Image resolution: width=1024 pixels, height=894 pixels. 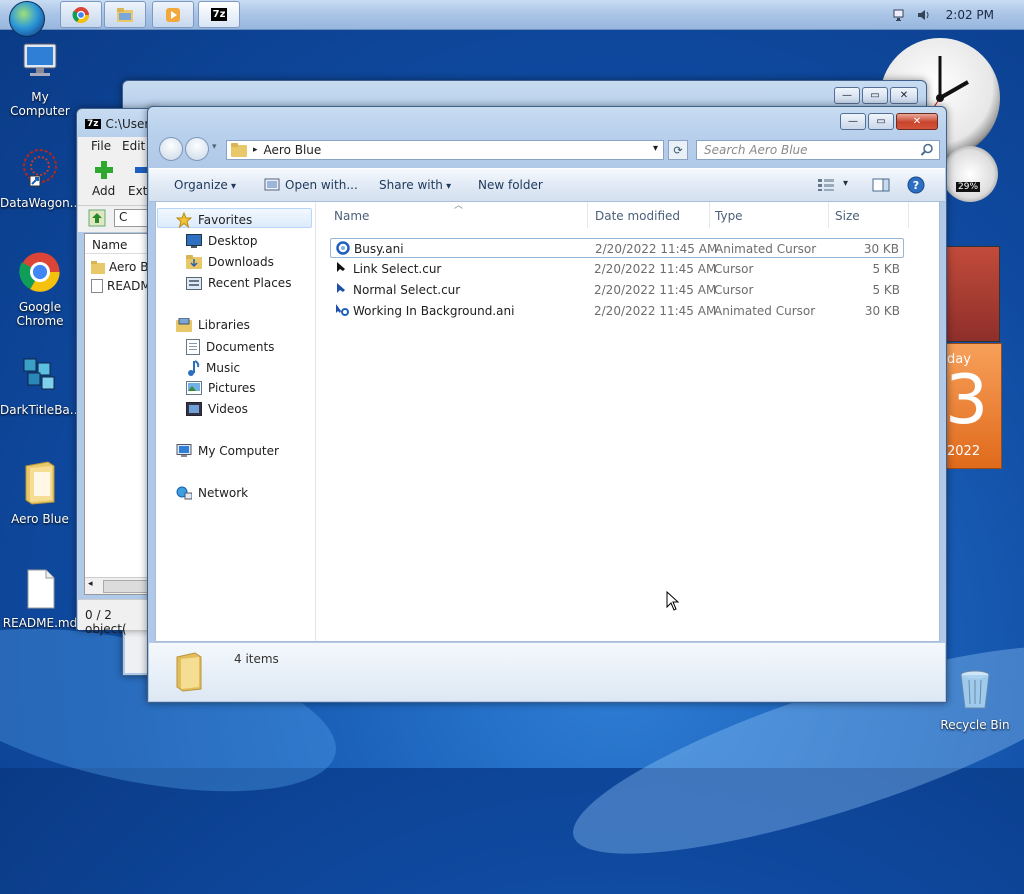 What do you see at coordinates (125, 585) in the screenshot?
I see `horizontal-scrollbar: ◂` at bounding box center [125, 585].